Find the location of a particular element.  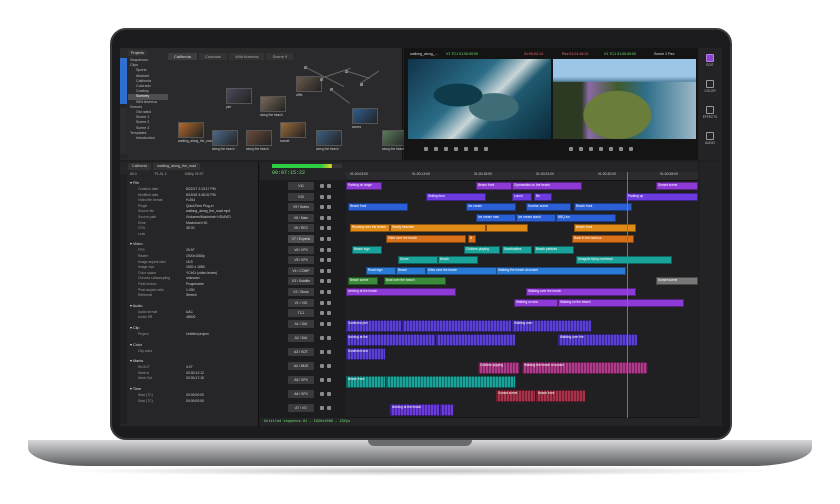

side-tab-bins is located at coordinates (123, 81).